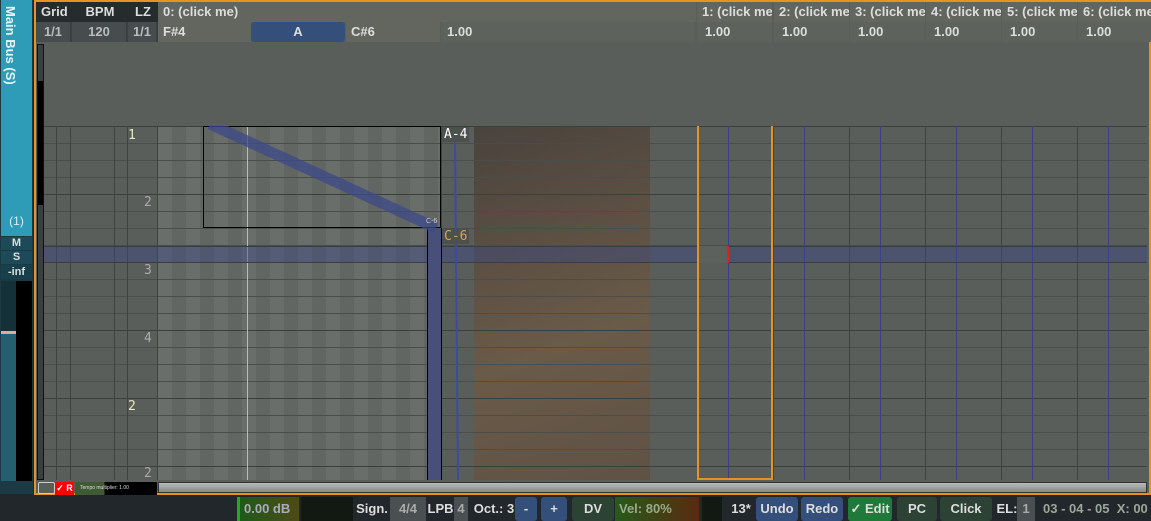 This screenshot has width=1151, height=521. Describe the element at coordinates (327, 509) in the screenshot. I see `gain-meter` at that location.